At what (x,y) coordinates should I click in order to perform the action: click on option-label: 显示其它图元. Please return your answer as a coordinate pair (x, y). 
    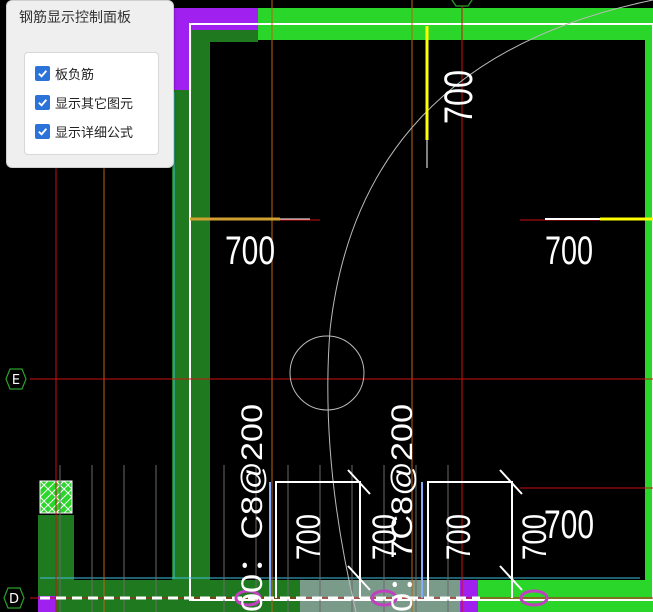
    Looking at the image, I should click on (94, 104).